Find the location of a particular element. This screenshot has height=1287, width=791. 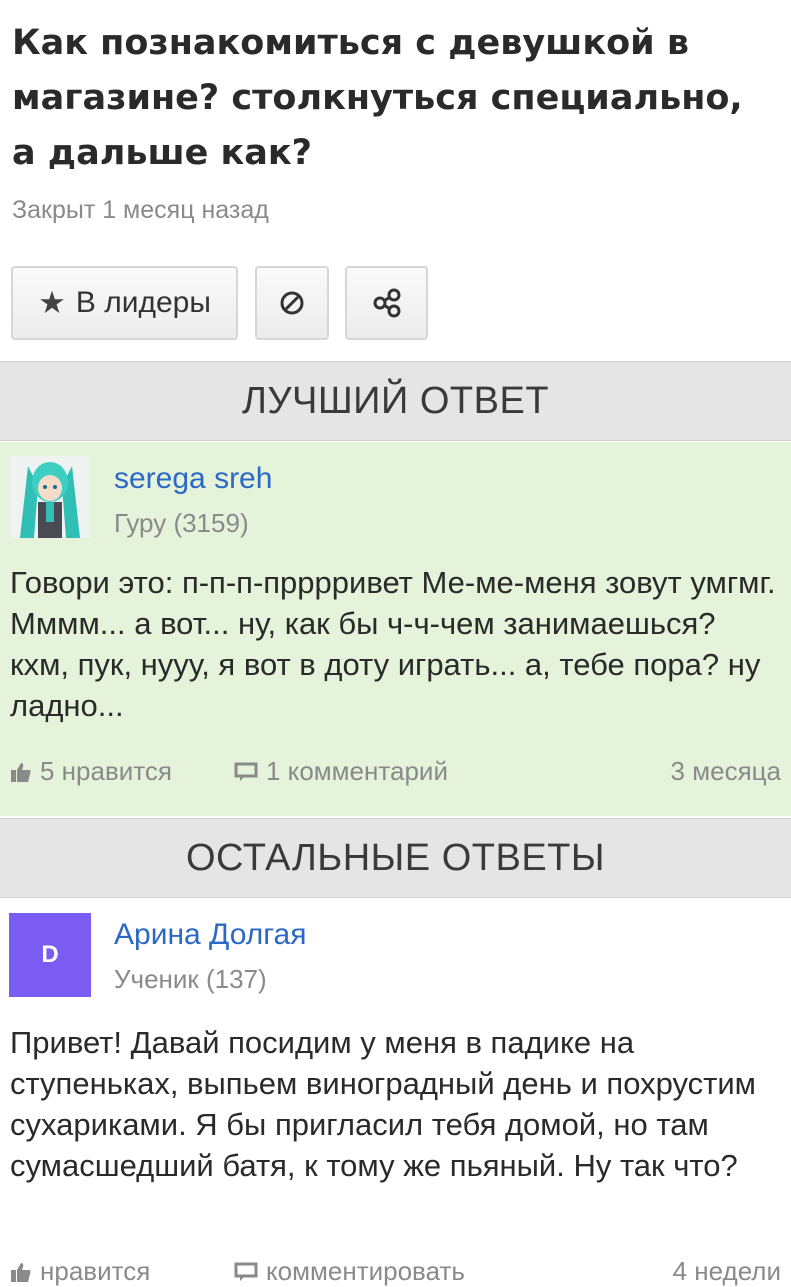

leaders-button: ★ В лидеры is located at coordinates (124, 303).